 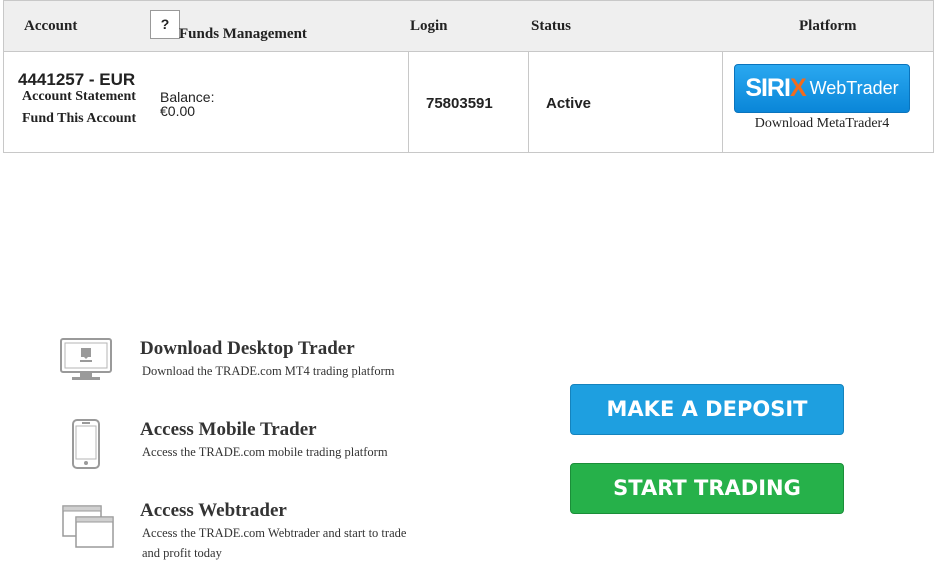 I want to click on promo-description: and profit today, so click(x=182, y=553).